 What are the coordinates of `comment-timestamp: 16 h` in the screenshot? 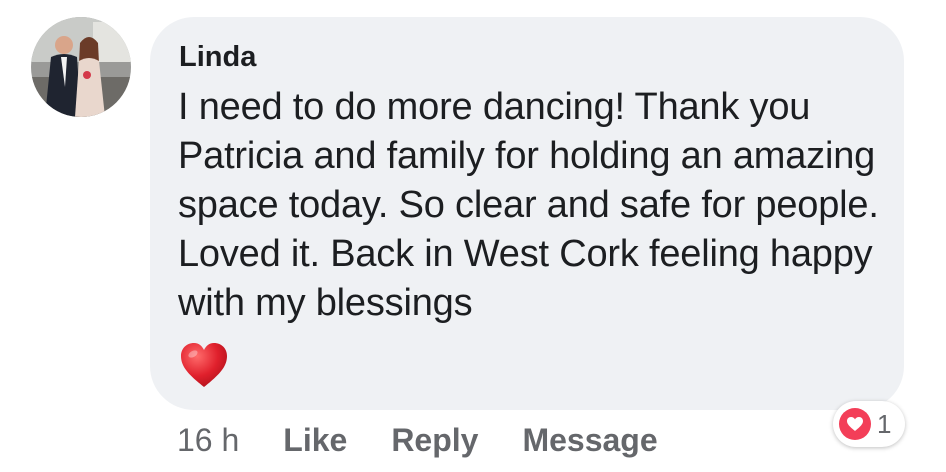 It's located at (208, 440).